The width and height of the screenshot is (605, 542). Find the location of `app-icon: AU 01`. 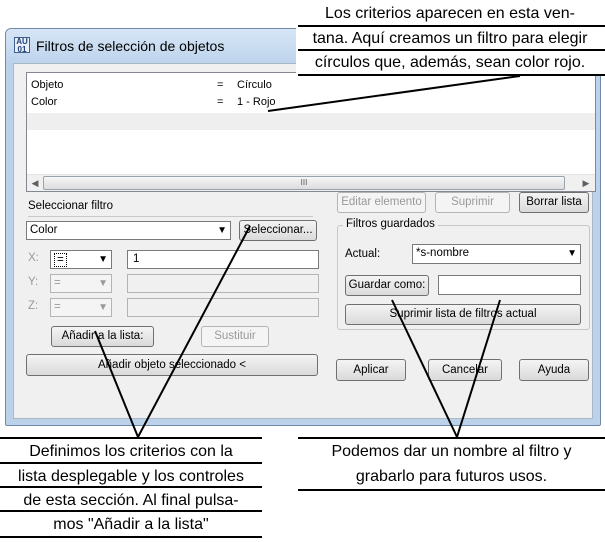

app-icon: AU 01 is located at coordinates (22, 45).